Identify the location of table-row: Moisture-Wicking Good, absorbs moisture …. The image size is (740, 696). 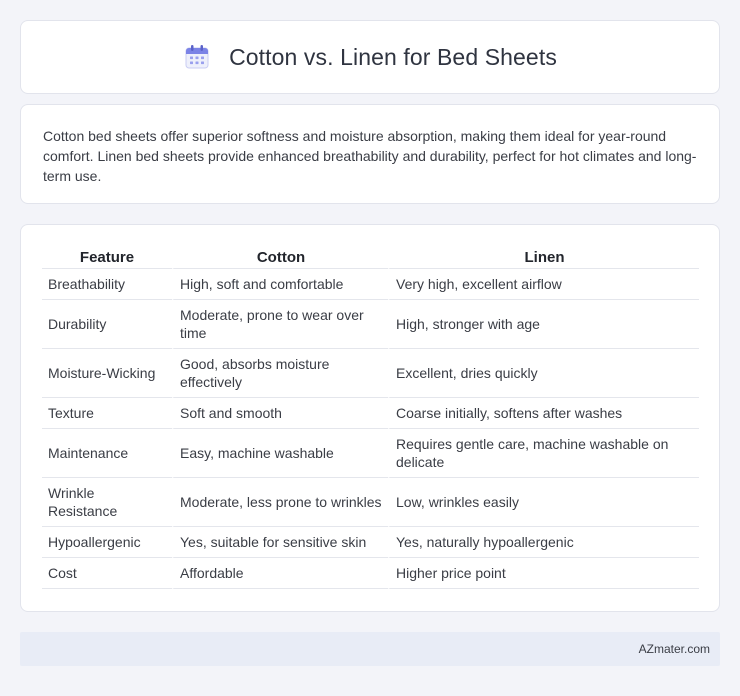
(370, 373).